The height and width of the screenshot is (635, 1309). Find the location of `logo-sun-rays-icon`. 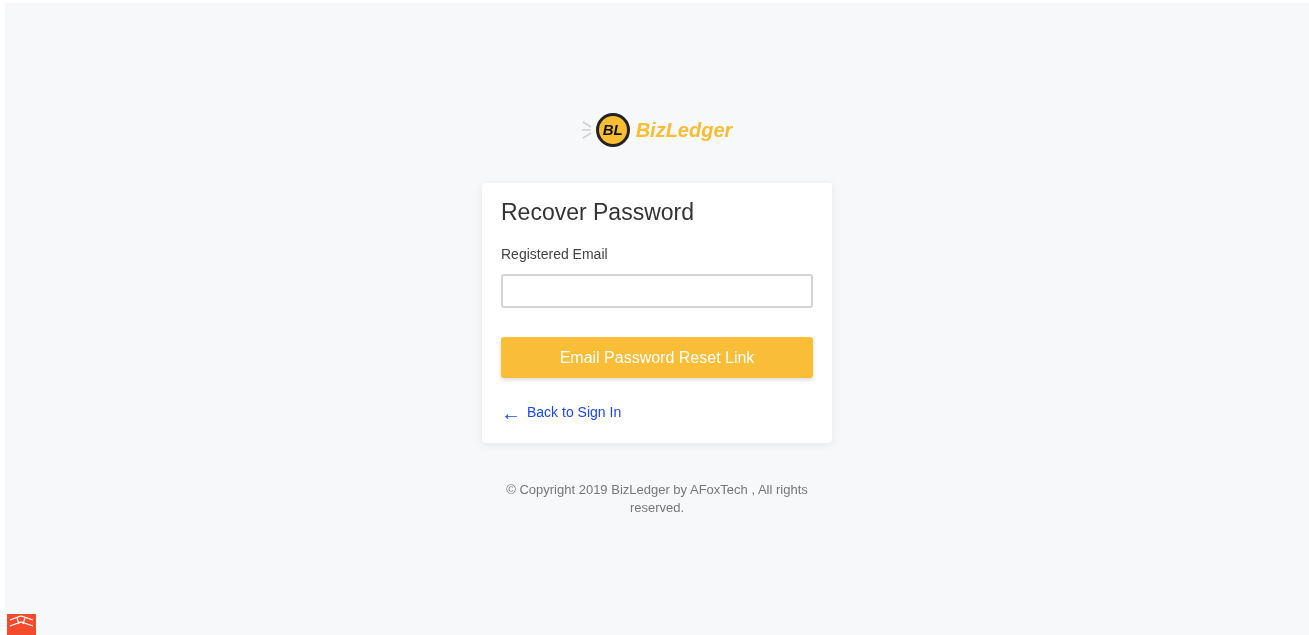

logo-sun-rays-icon is located at coordinates (586, 130).